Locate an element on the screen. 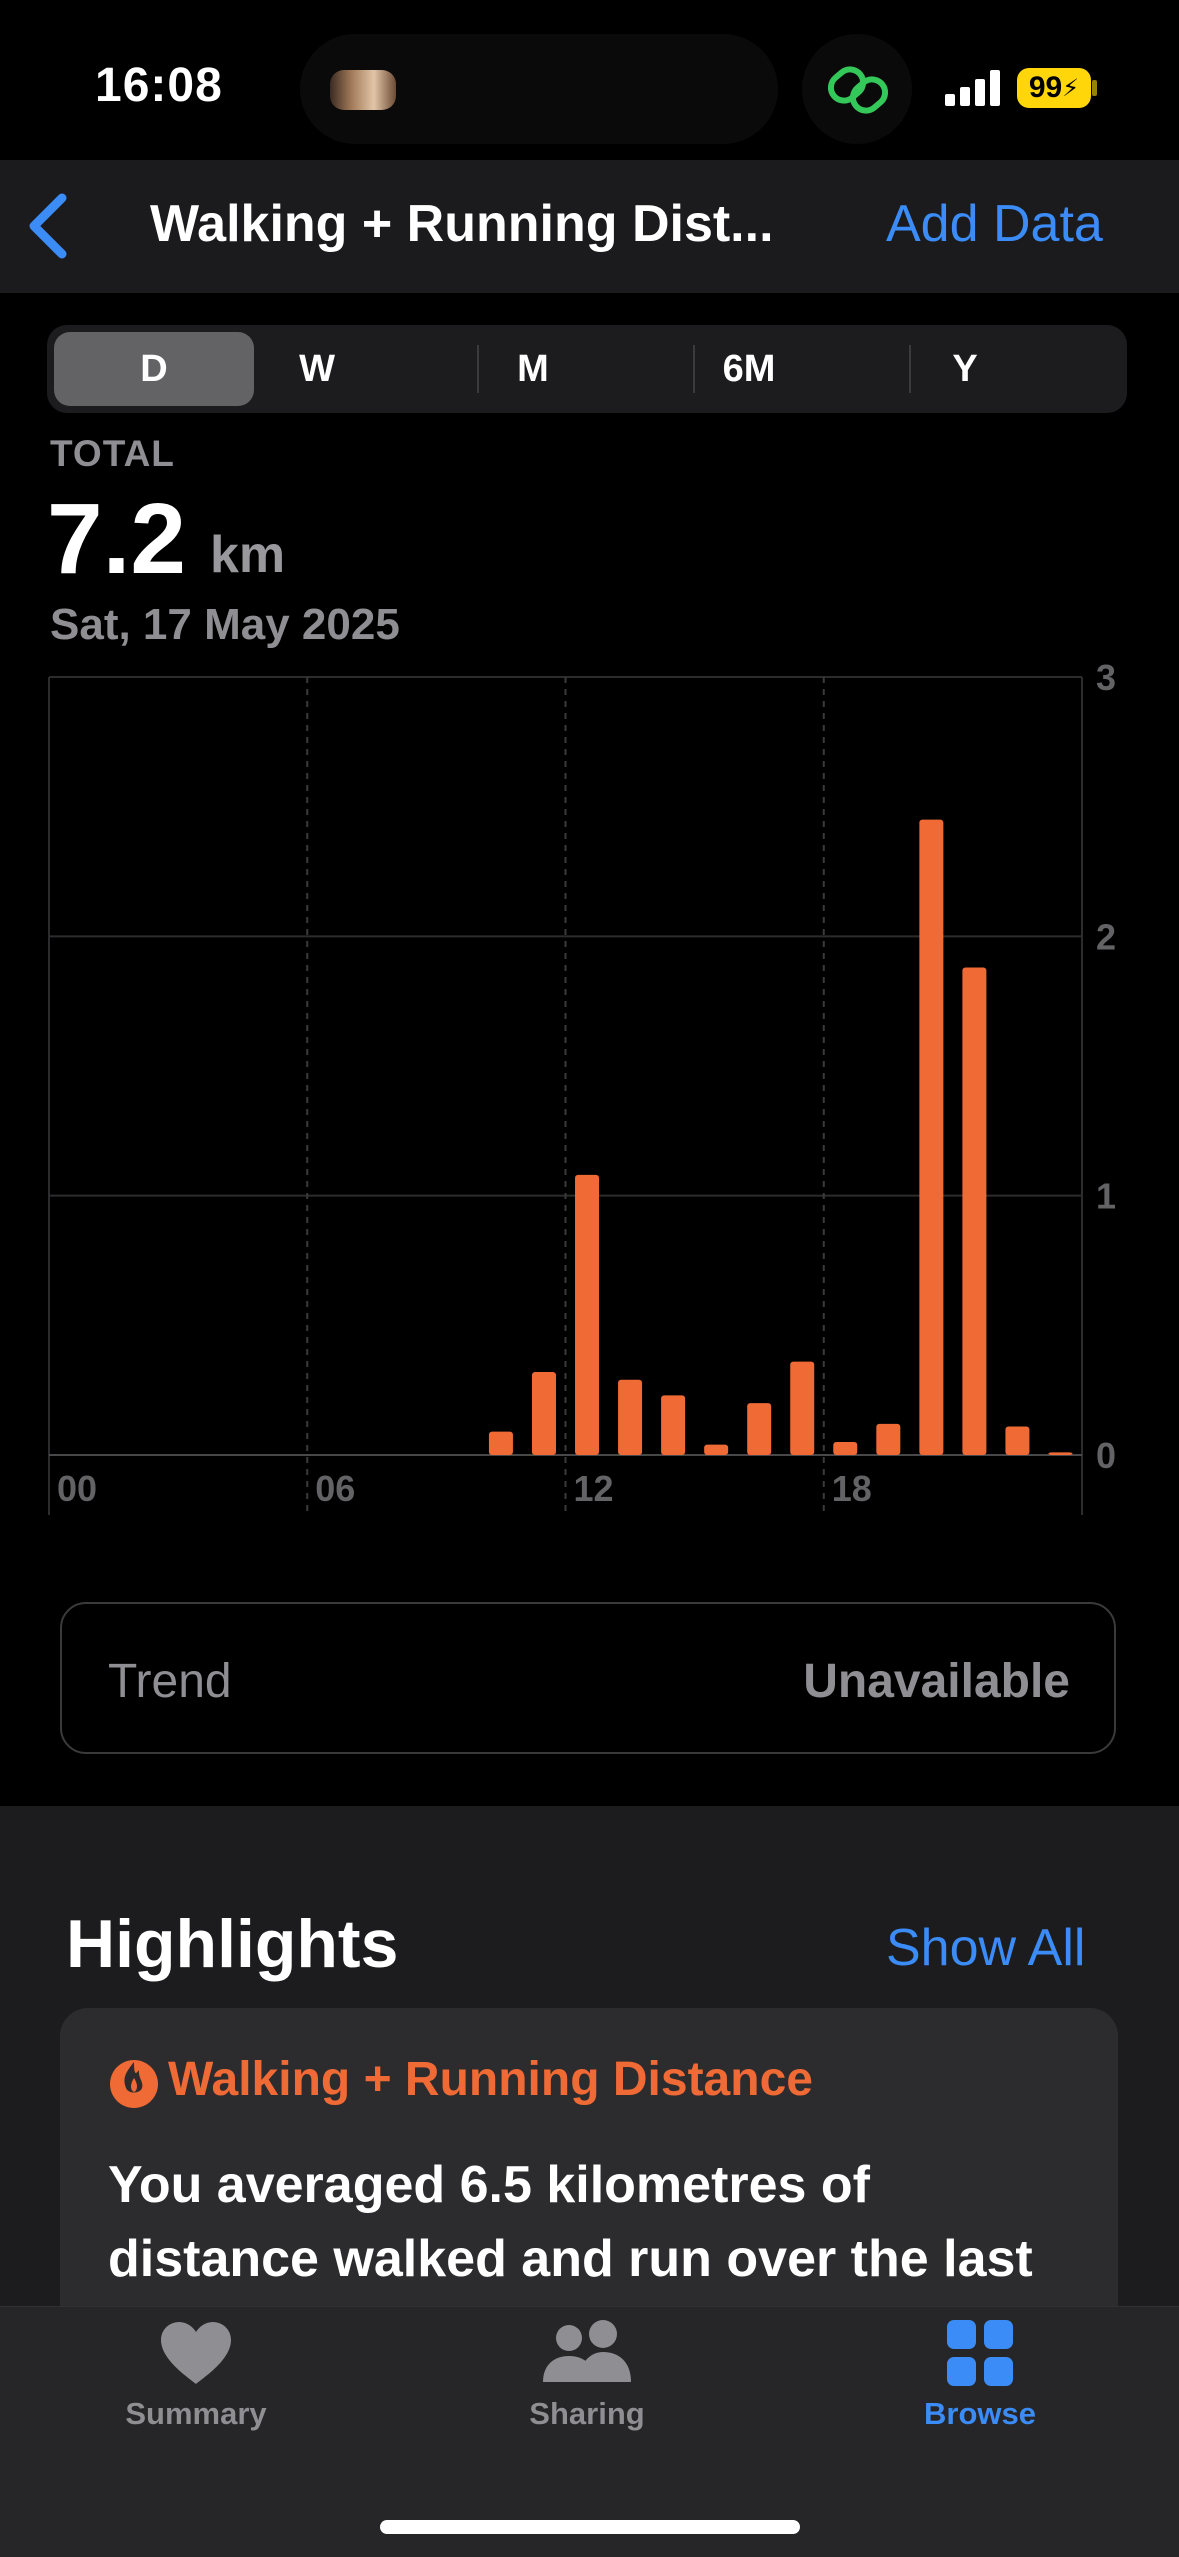  y-tick-label: 3 is located at coordinates (1106, 679).